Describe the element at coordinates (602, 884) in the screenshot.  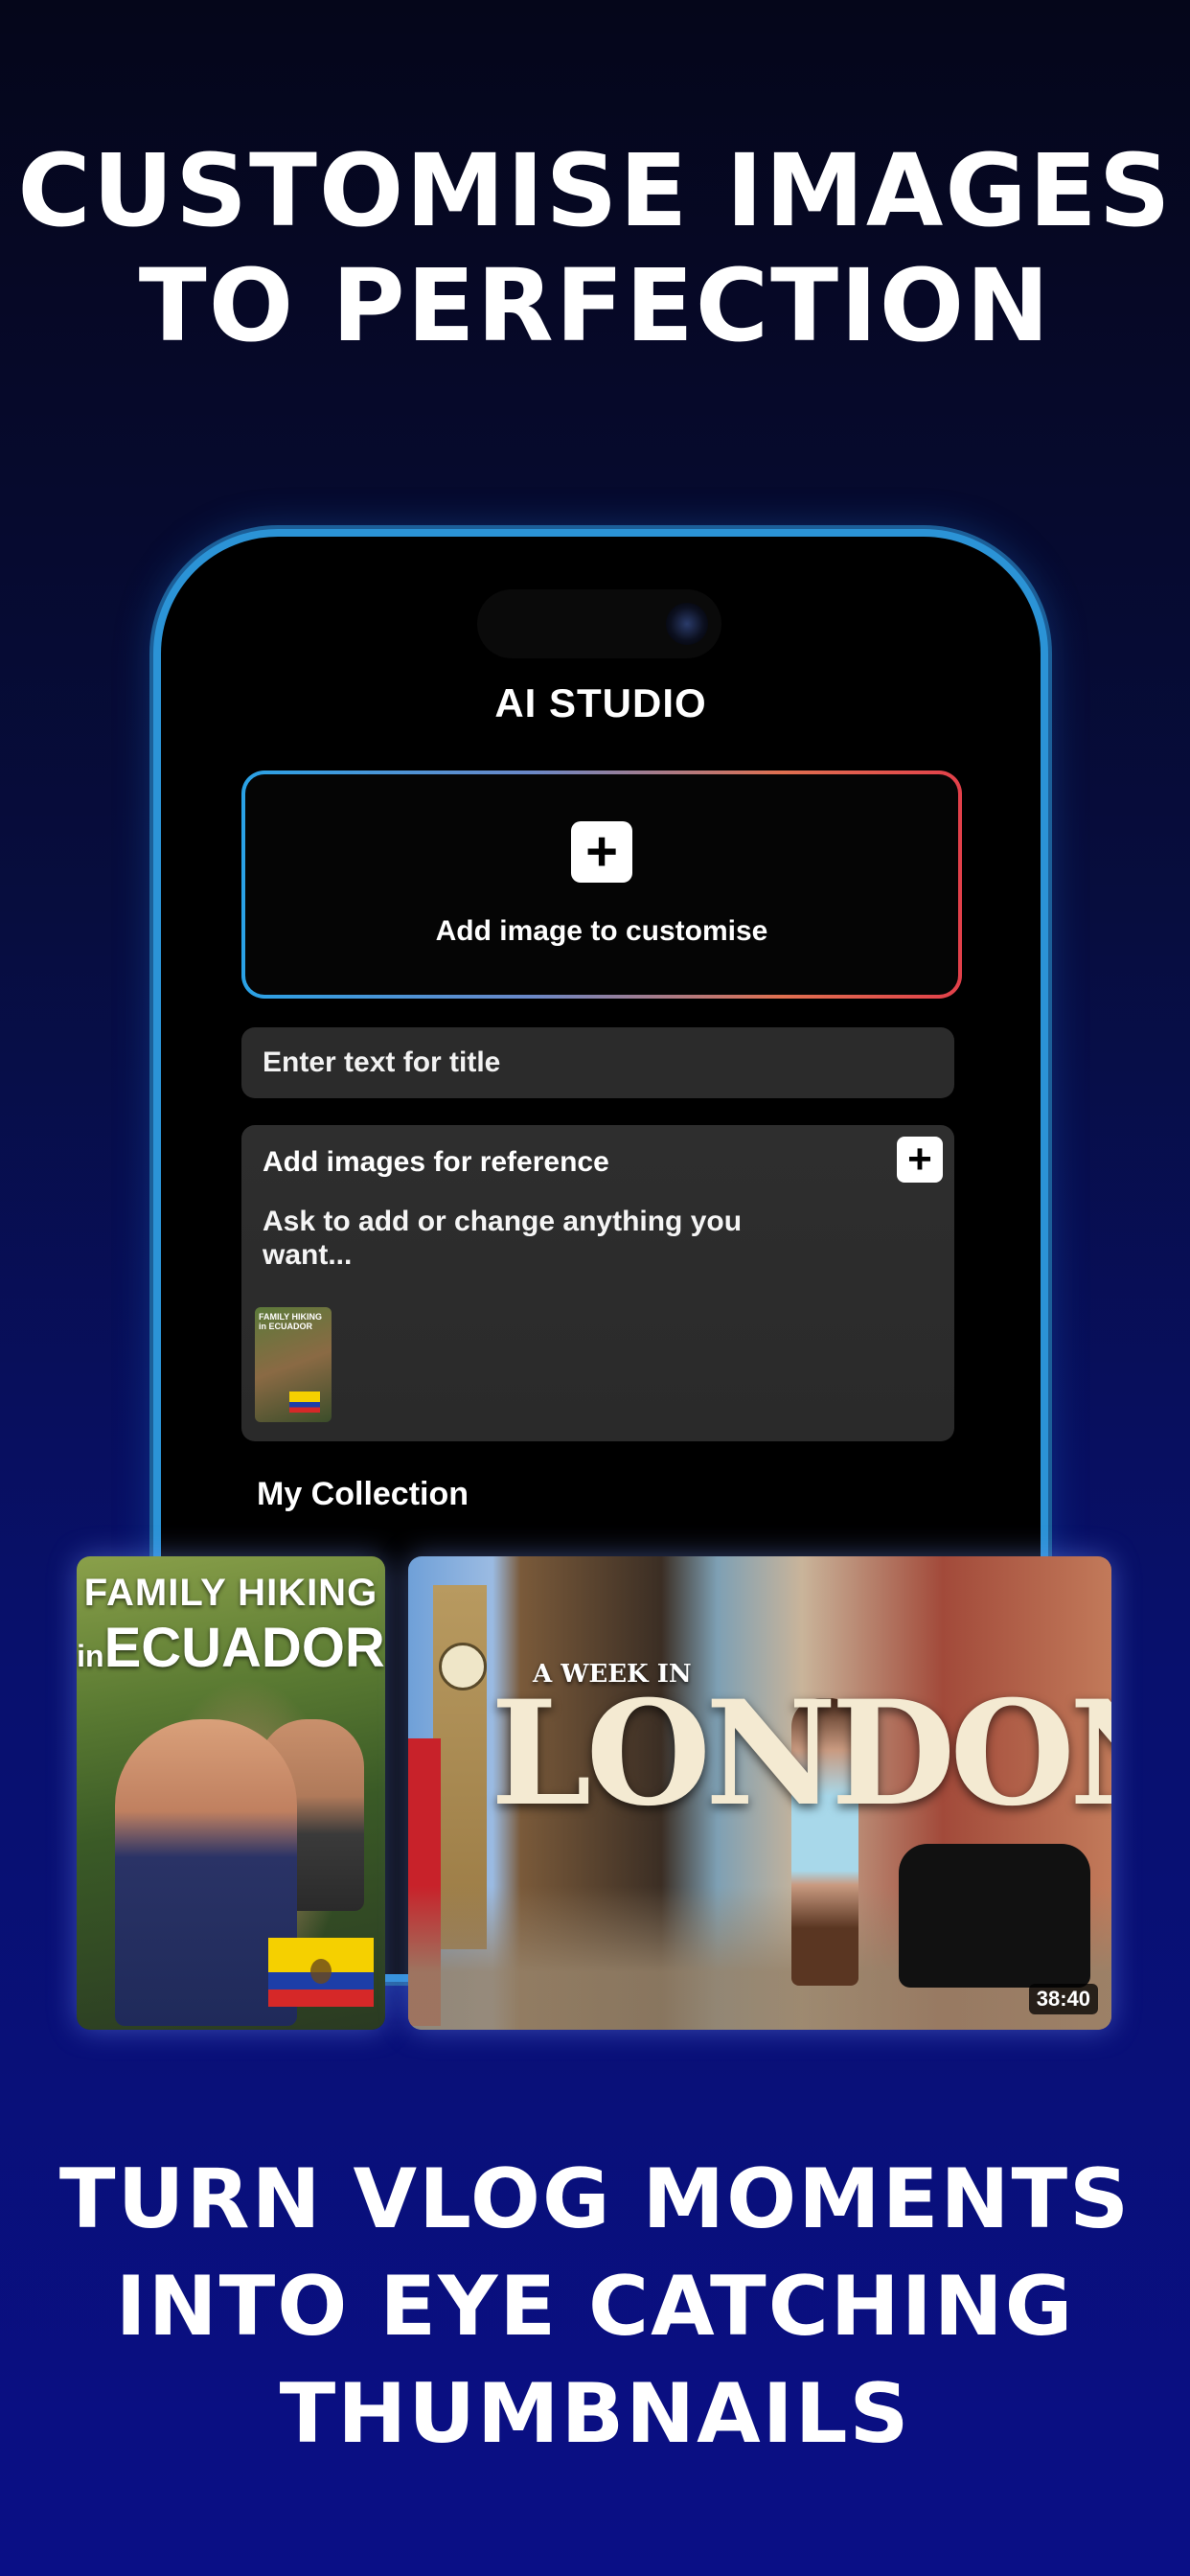
I see `add-image-card: + Add image to customise` at that location.